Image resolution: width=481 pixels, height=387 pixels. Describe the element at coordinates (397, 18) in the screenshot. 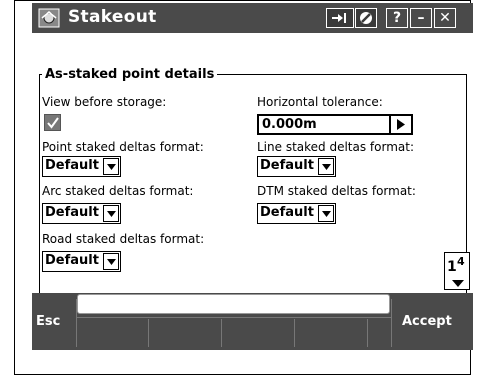

I see `help-button: ?` at that location.